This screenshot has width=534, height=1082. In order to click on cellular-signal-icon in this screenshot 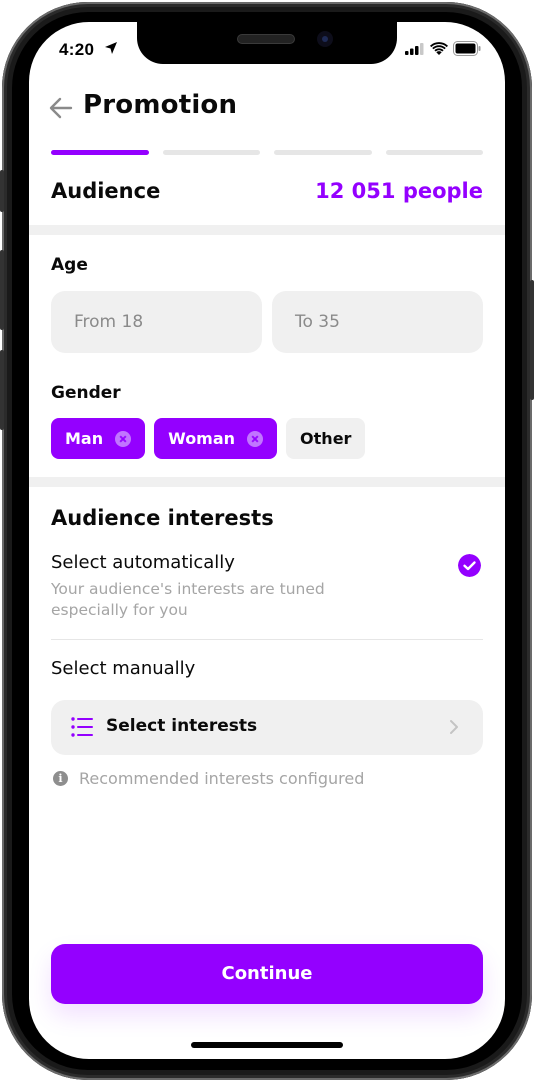, I will do `click(414, 49)`.